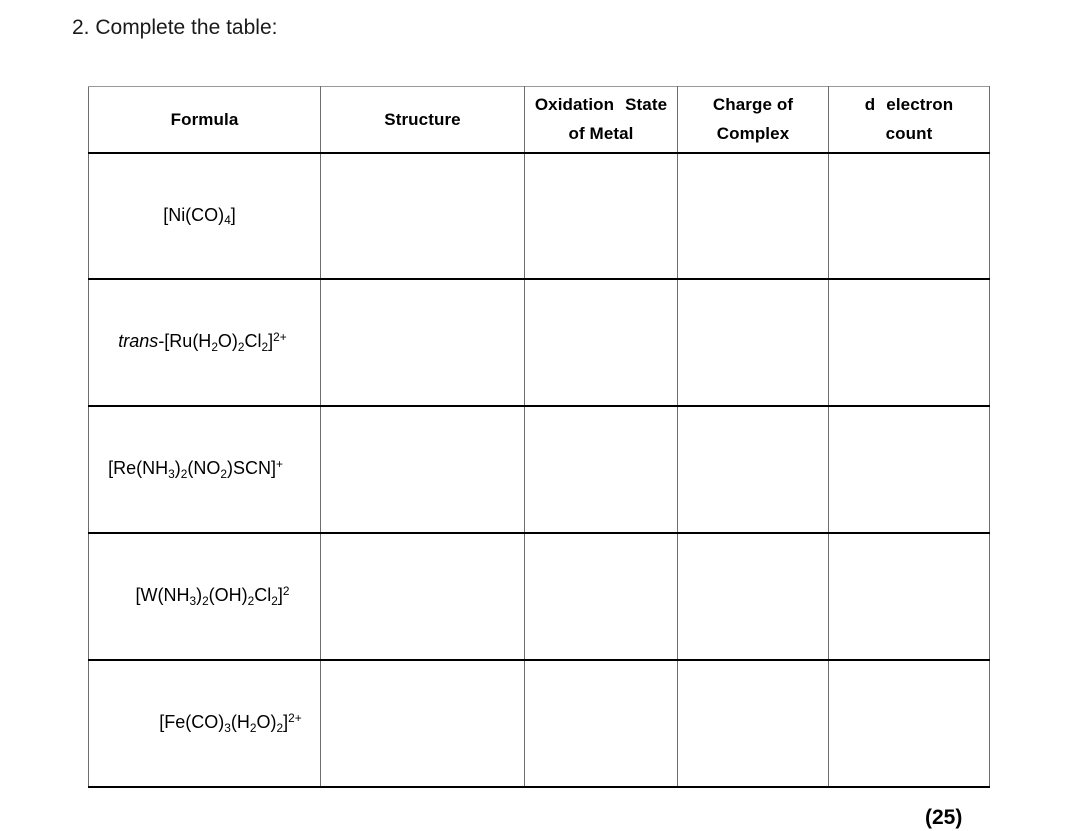 The image size is (1080, 831). I want to click on column-header-structure-label: Structure, so click(422, 119).